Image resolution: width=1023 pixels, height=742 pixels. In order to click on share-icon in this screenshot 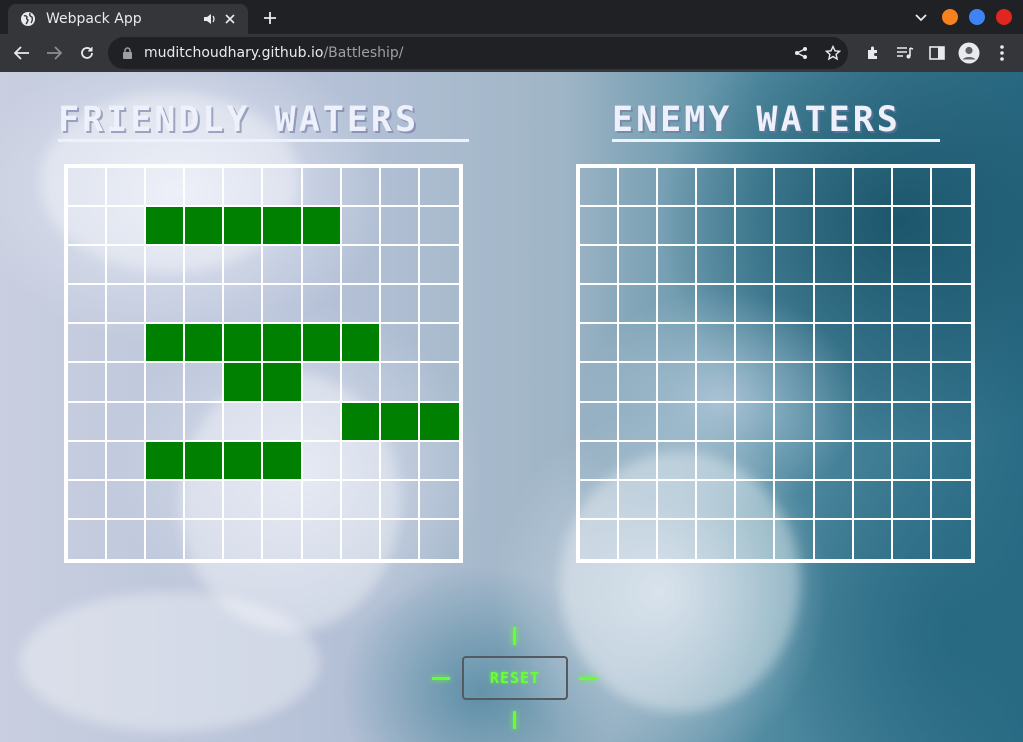, I will do `click(801, 53)`.